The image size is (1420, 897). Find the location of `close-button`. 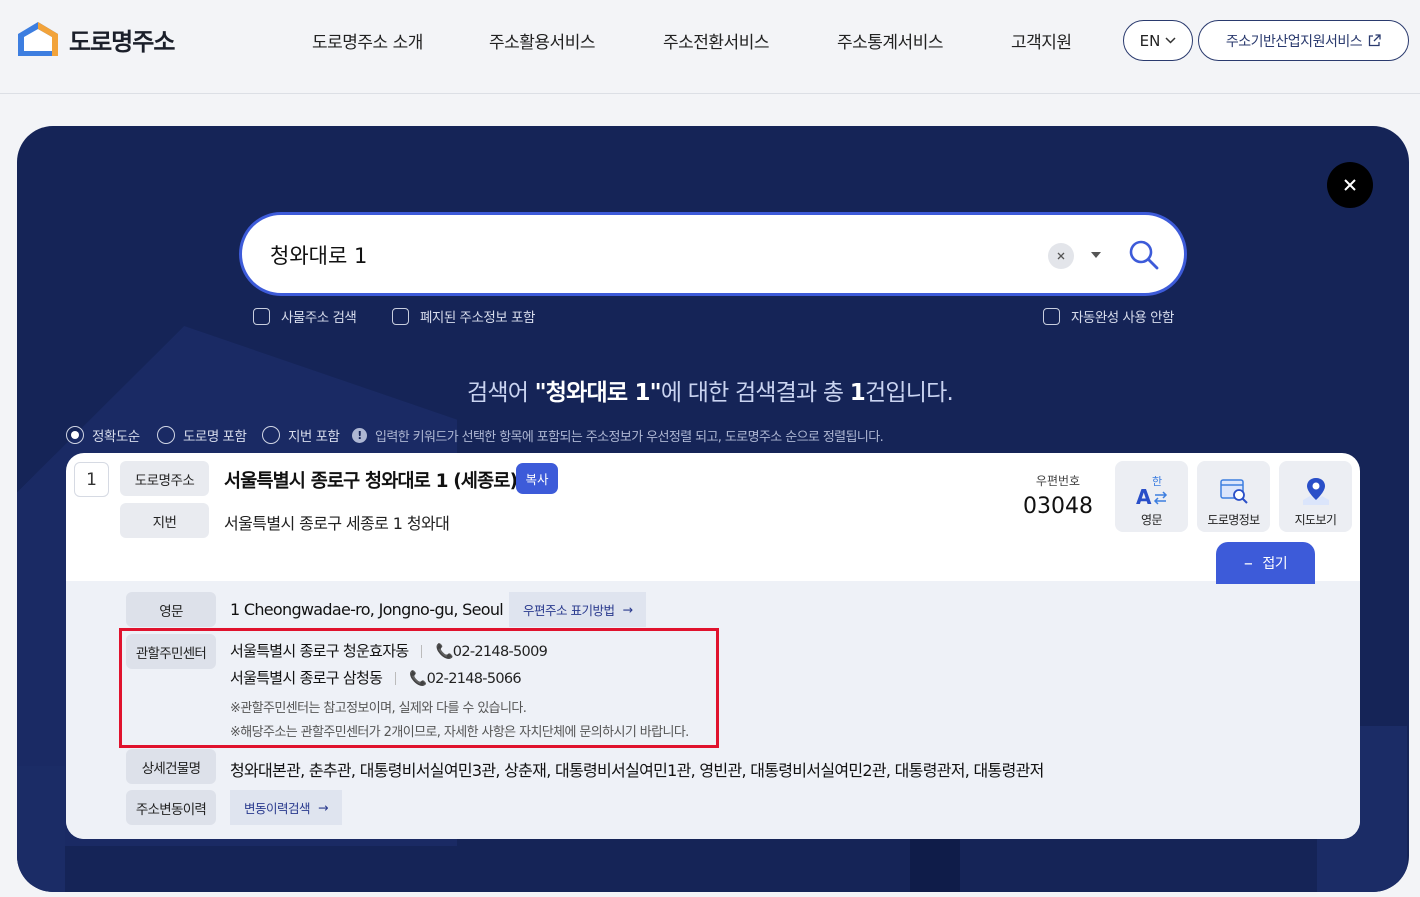

close-button is located at coordinates (1350, 185).